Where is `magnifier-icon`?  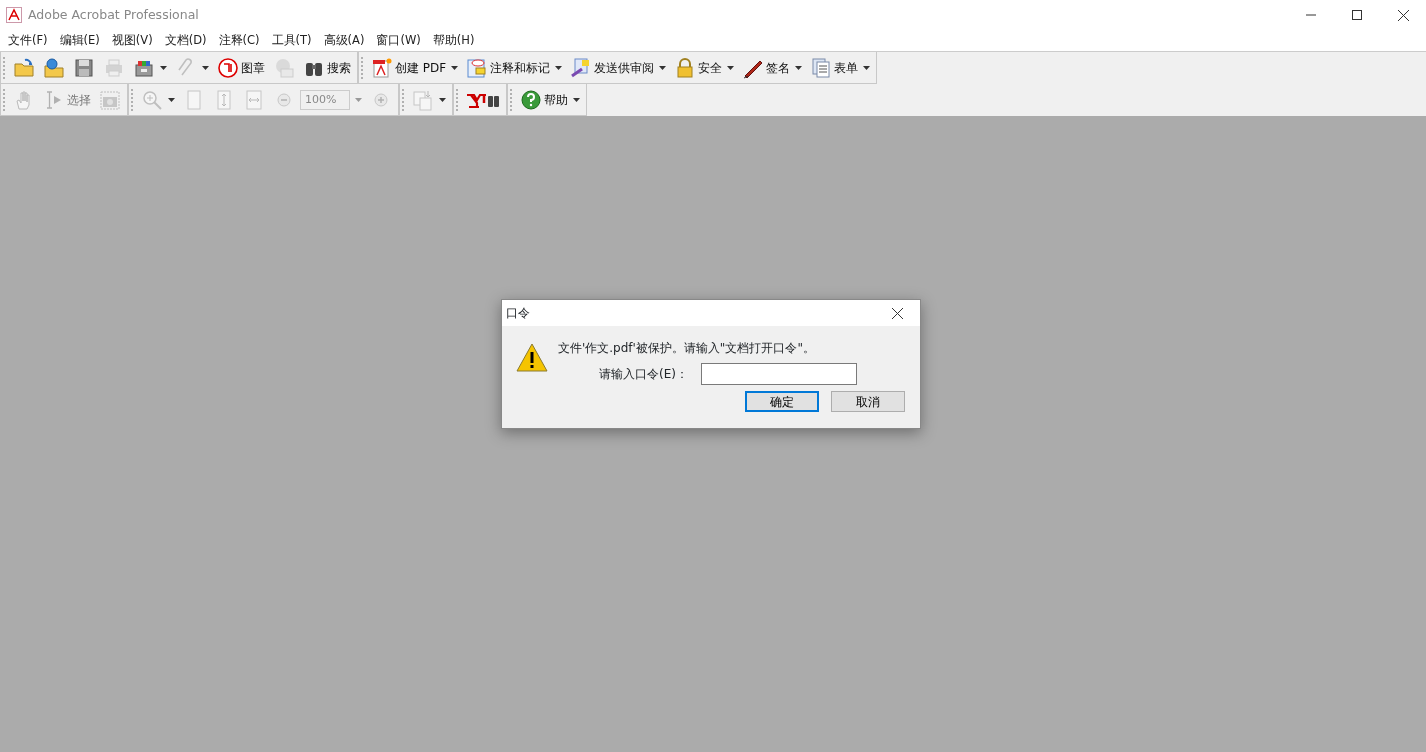 magnifier-icon is located at coordinates (152, 99).